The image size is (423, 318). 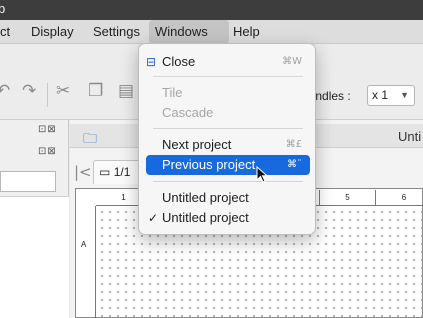 I want to click on menu-item-project: Untitled project, so click(x=228, y=198).